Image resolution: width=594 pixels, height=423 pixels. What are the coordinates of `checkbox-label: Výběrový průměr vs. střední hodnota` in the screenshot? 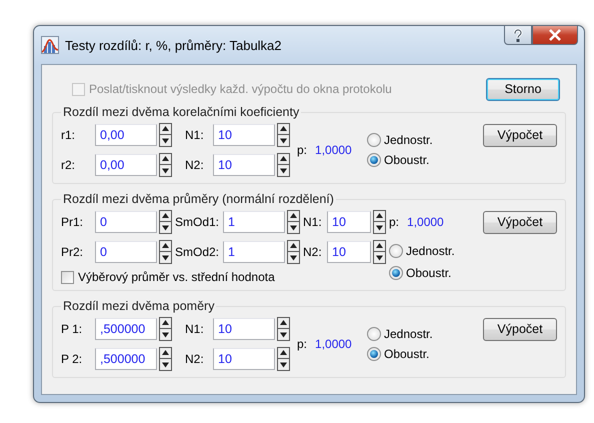 It's located at (176, 277).